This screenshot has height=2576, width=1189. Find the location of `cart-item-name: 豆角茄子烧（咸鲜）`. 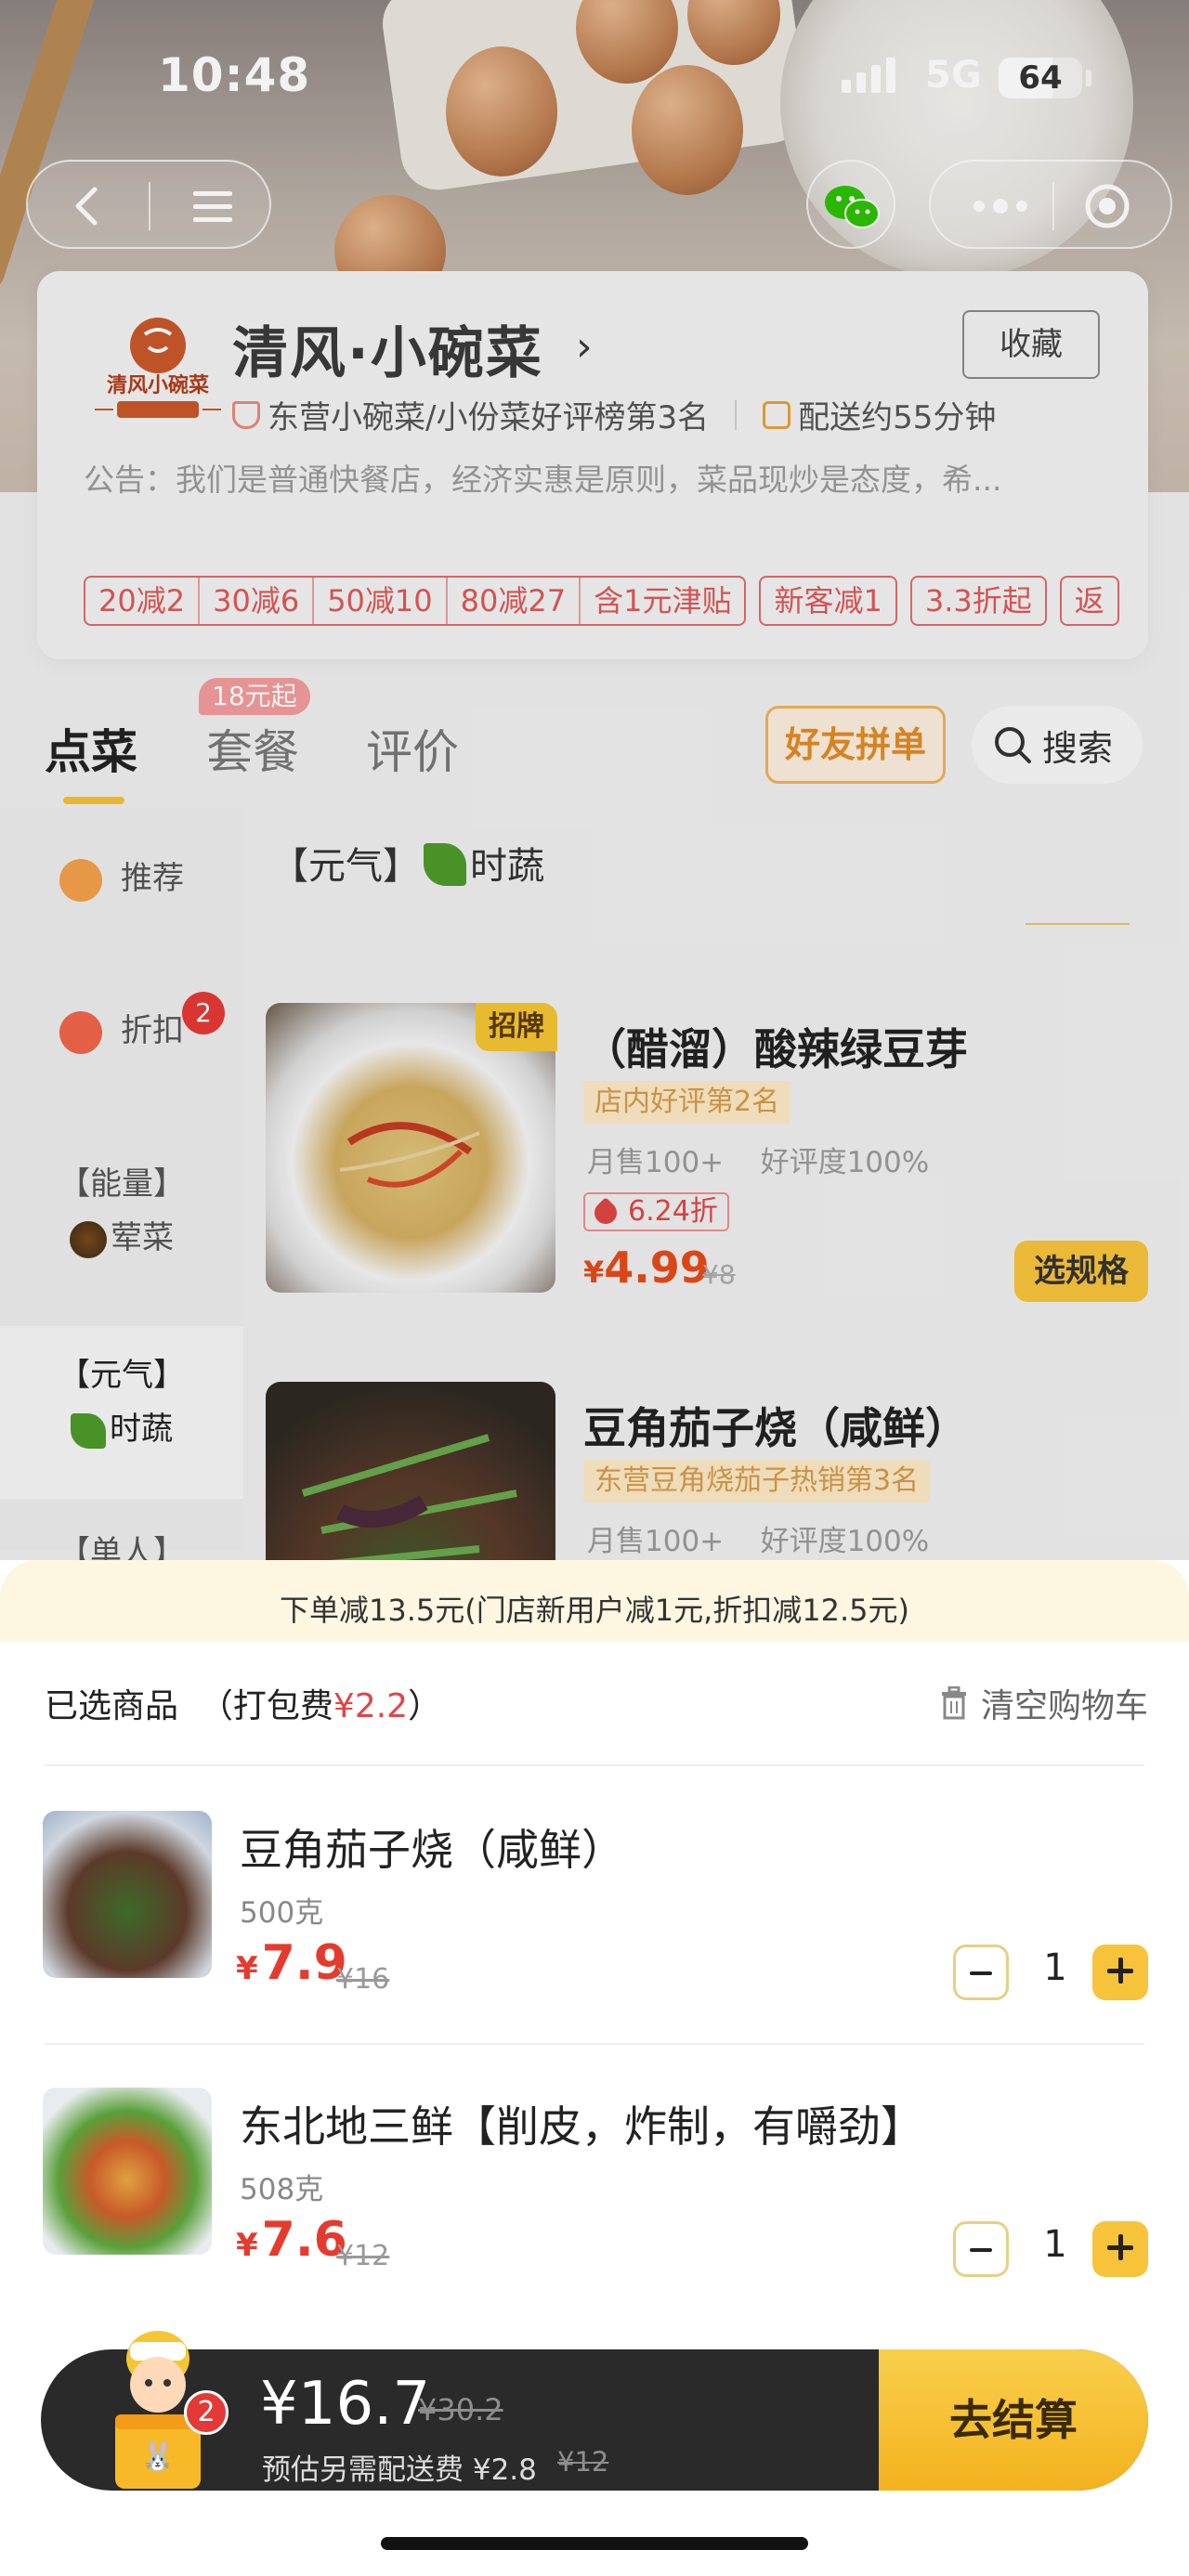

cart-item-name: 豆角茄子烧（咸鲜） is located at coordinates (432, 1850).